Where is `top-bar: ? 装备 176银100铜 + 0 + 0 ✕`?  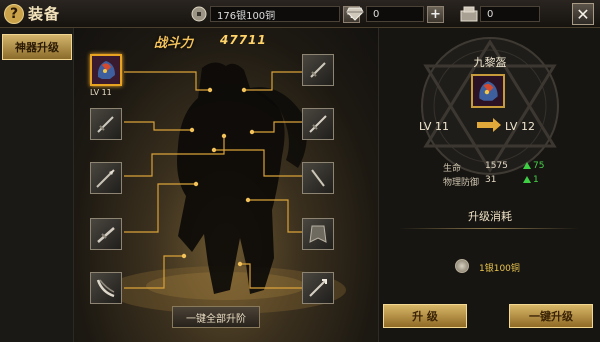
top-bar: ? 装备 176银100铜 + 0 + 0 ✕ is located at coordinates (300, 14).